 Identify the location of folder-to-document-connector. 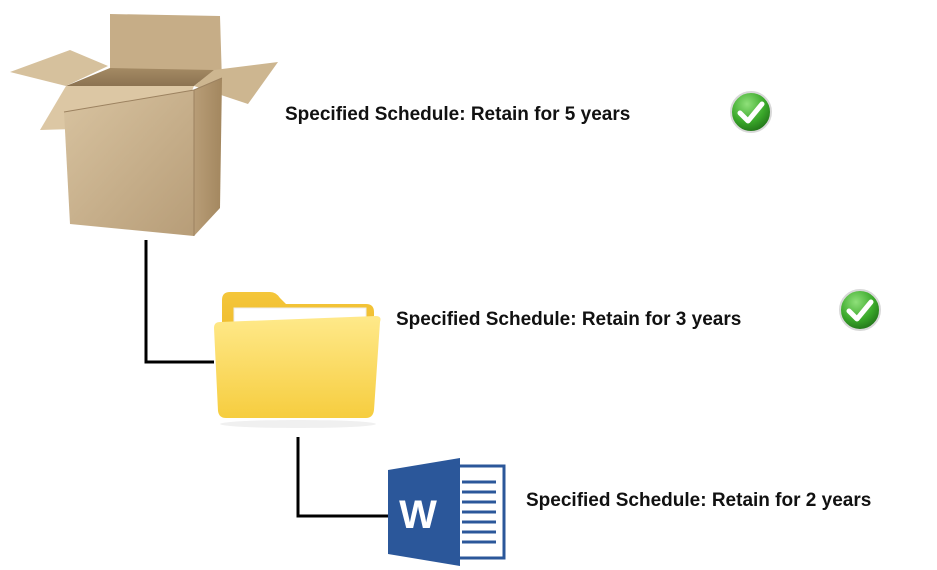
(342, 477).